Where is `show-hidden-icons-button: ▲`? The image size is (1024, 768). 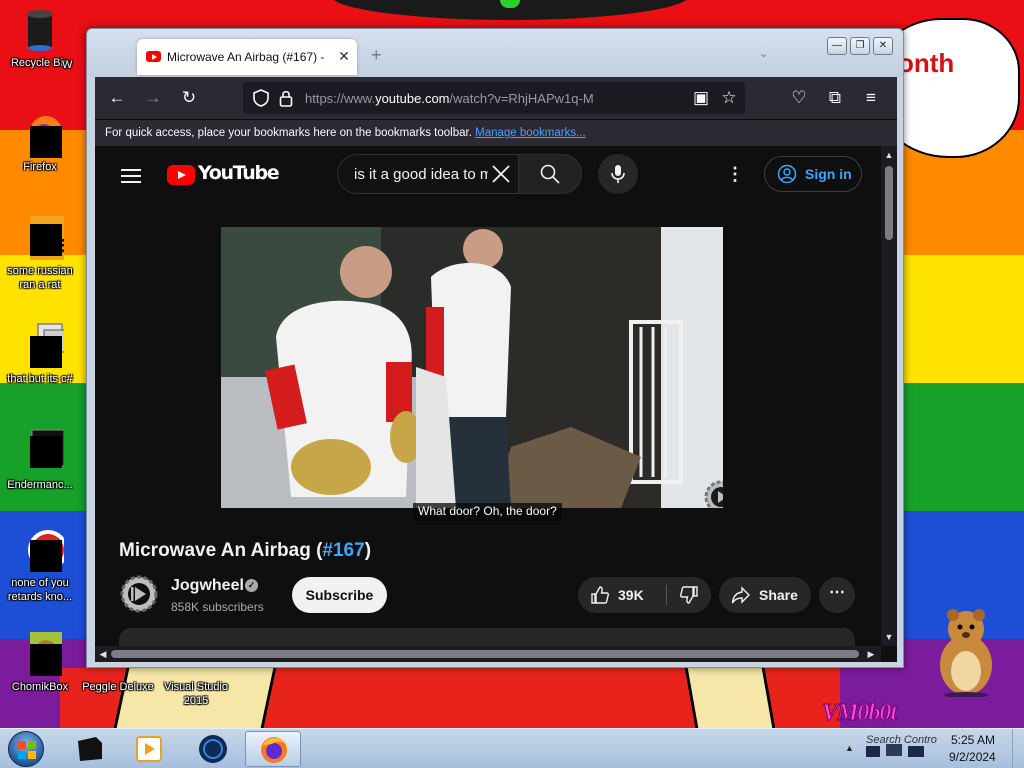 show-hidden-icons-button: ▲ is located at coordinates (849, 748).